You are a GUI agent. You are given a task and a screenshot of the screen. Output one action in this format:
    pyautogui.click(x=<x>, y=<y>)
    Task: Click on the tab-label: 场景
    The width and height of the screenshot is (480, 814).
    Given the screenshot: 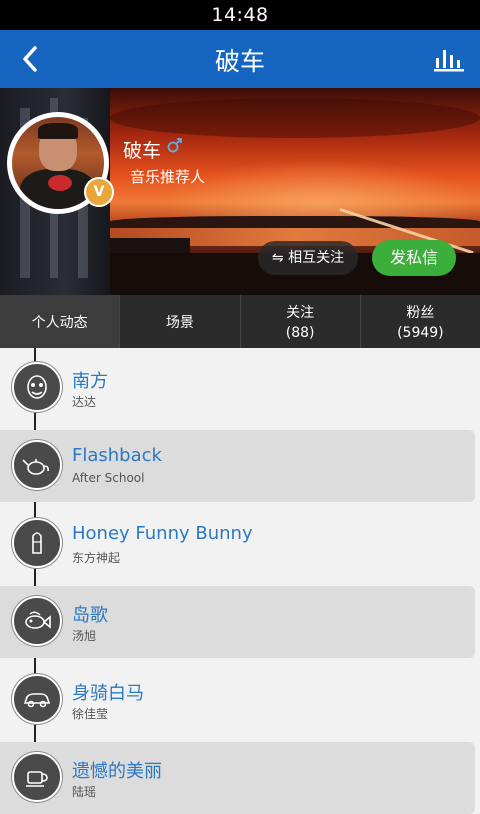 What is the action you would take?
    pyautogui.click(x=179, y=322)
    